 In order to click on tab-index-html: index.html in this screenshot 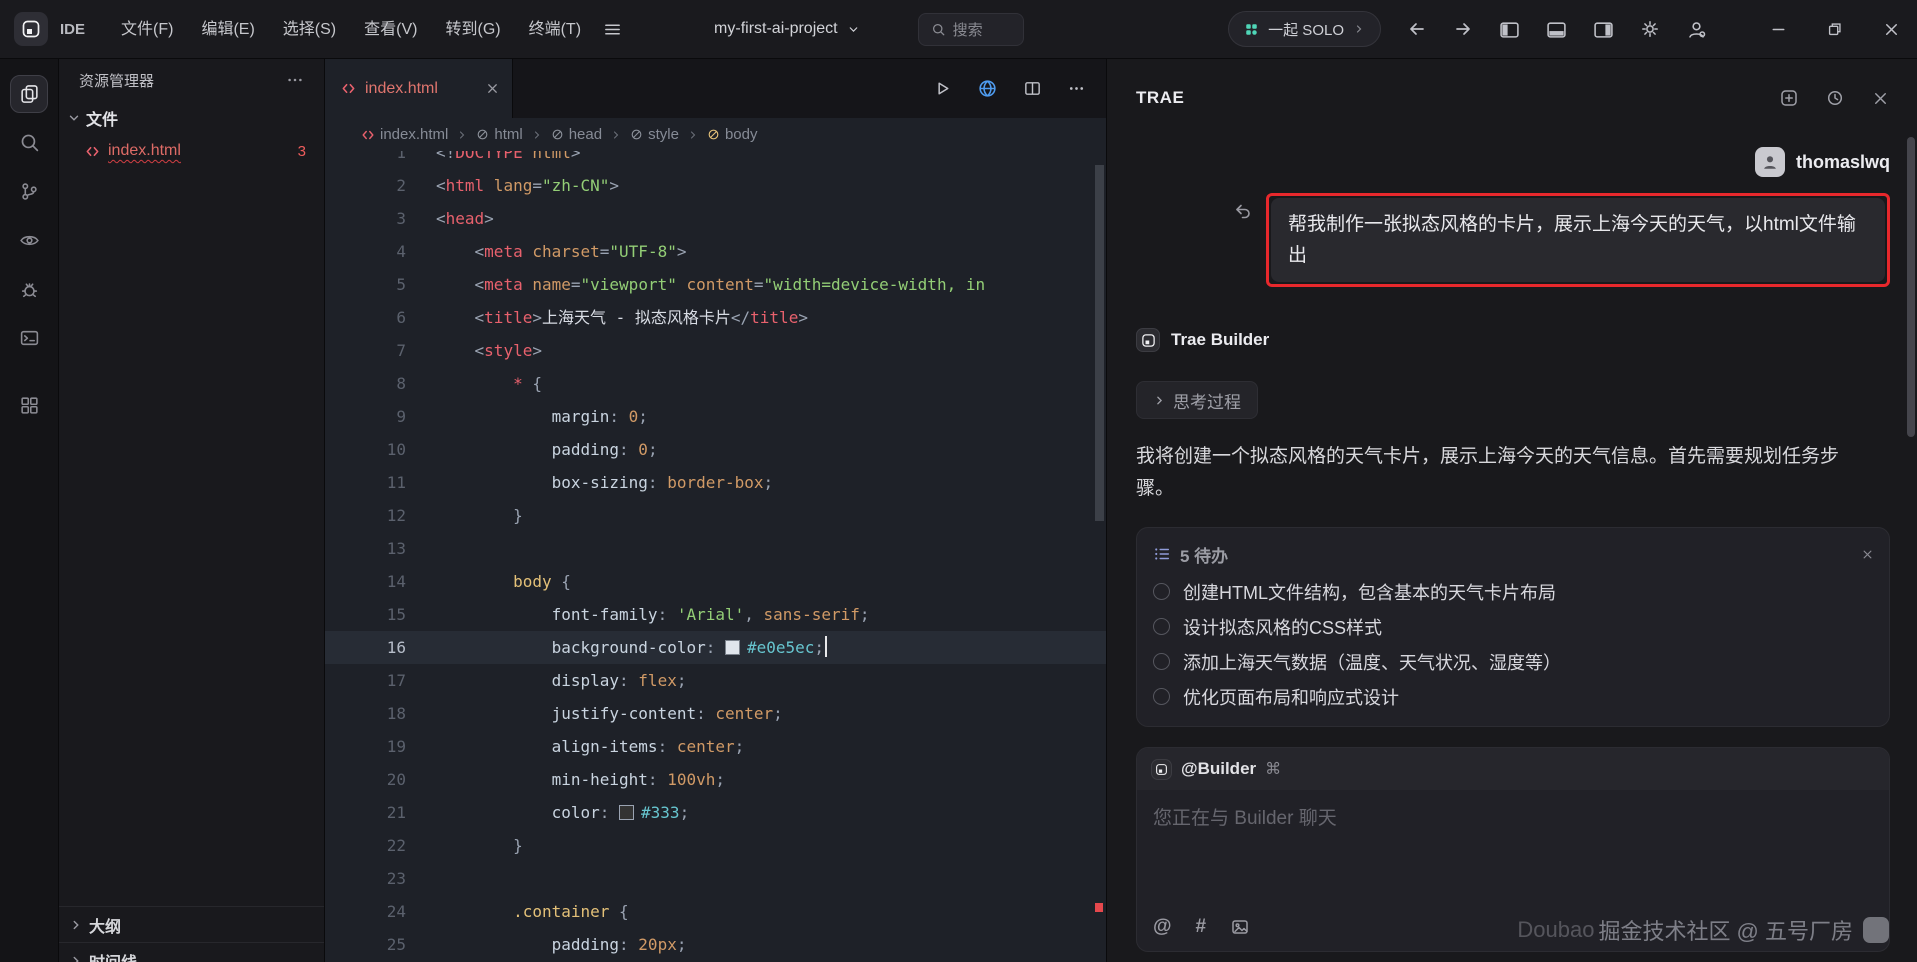, I will do `click(419, 88)`.